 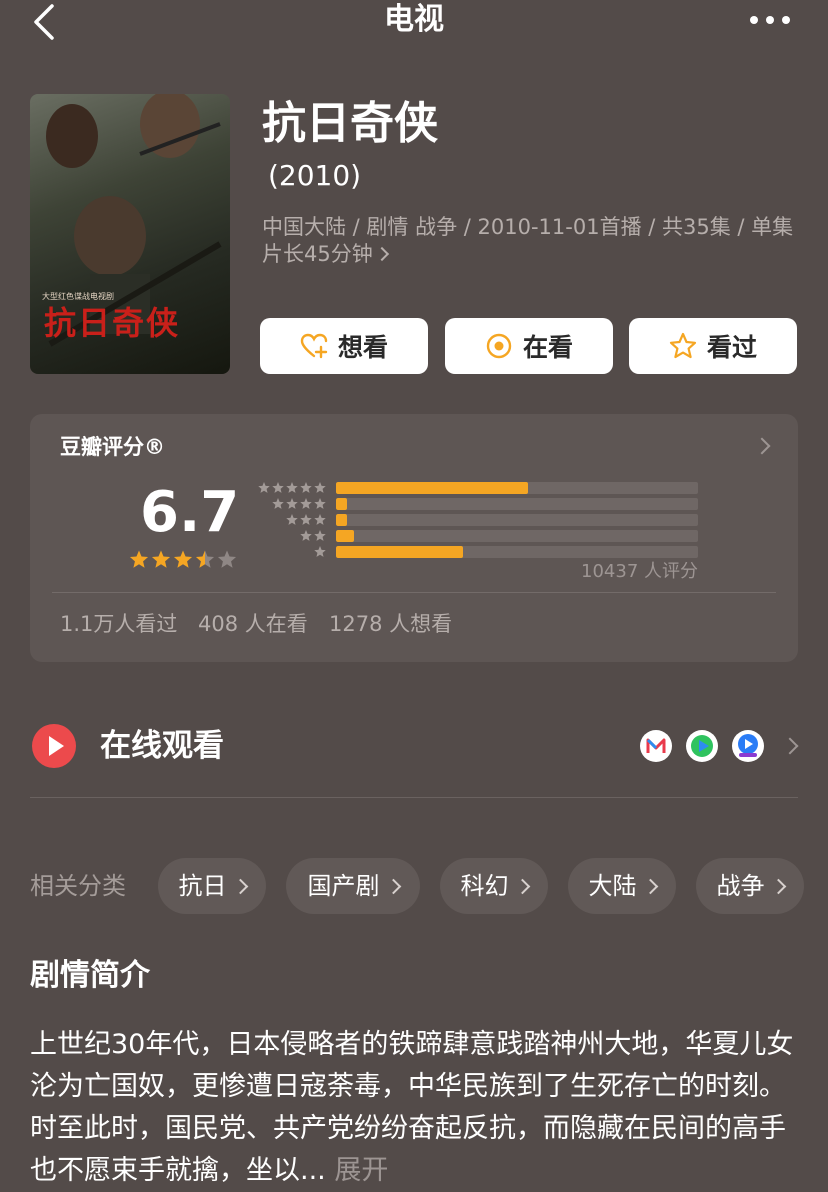 I want to click on watched-button: 看过, so click(x=713, y=346).